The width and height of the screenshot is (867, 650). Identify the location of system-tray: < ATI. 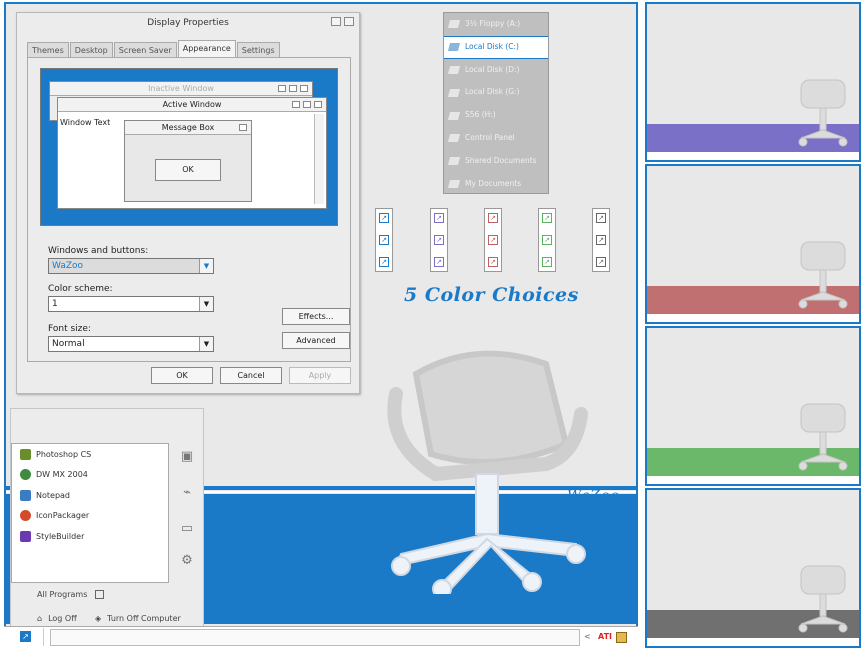
(608, 637).